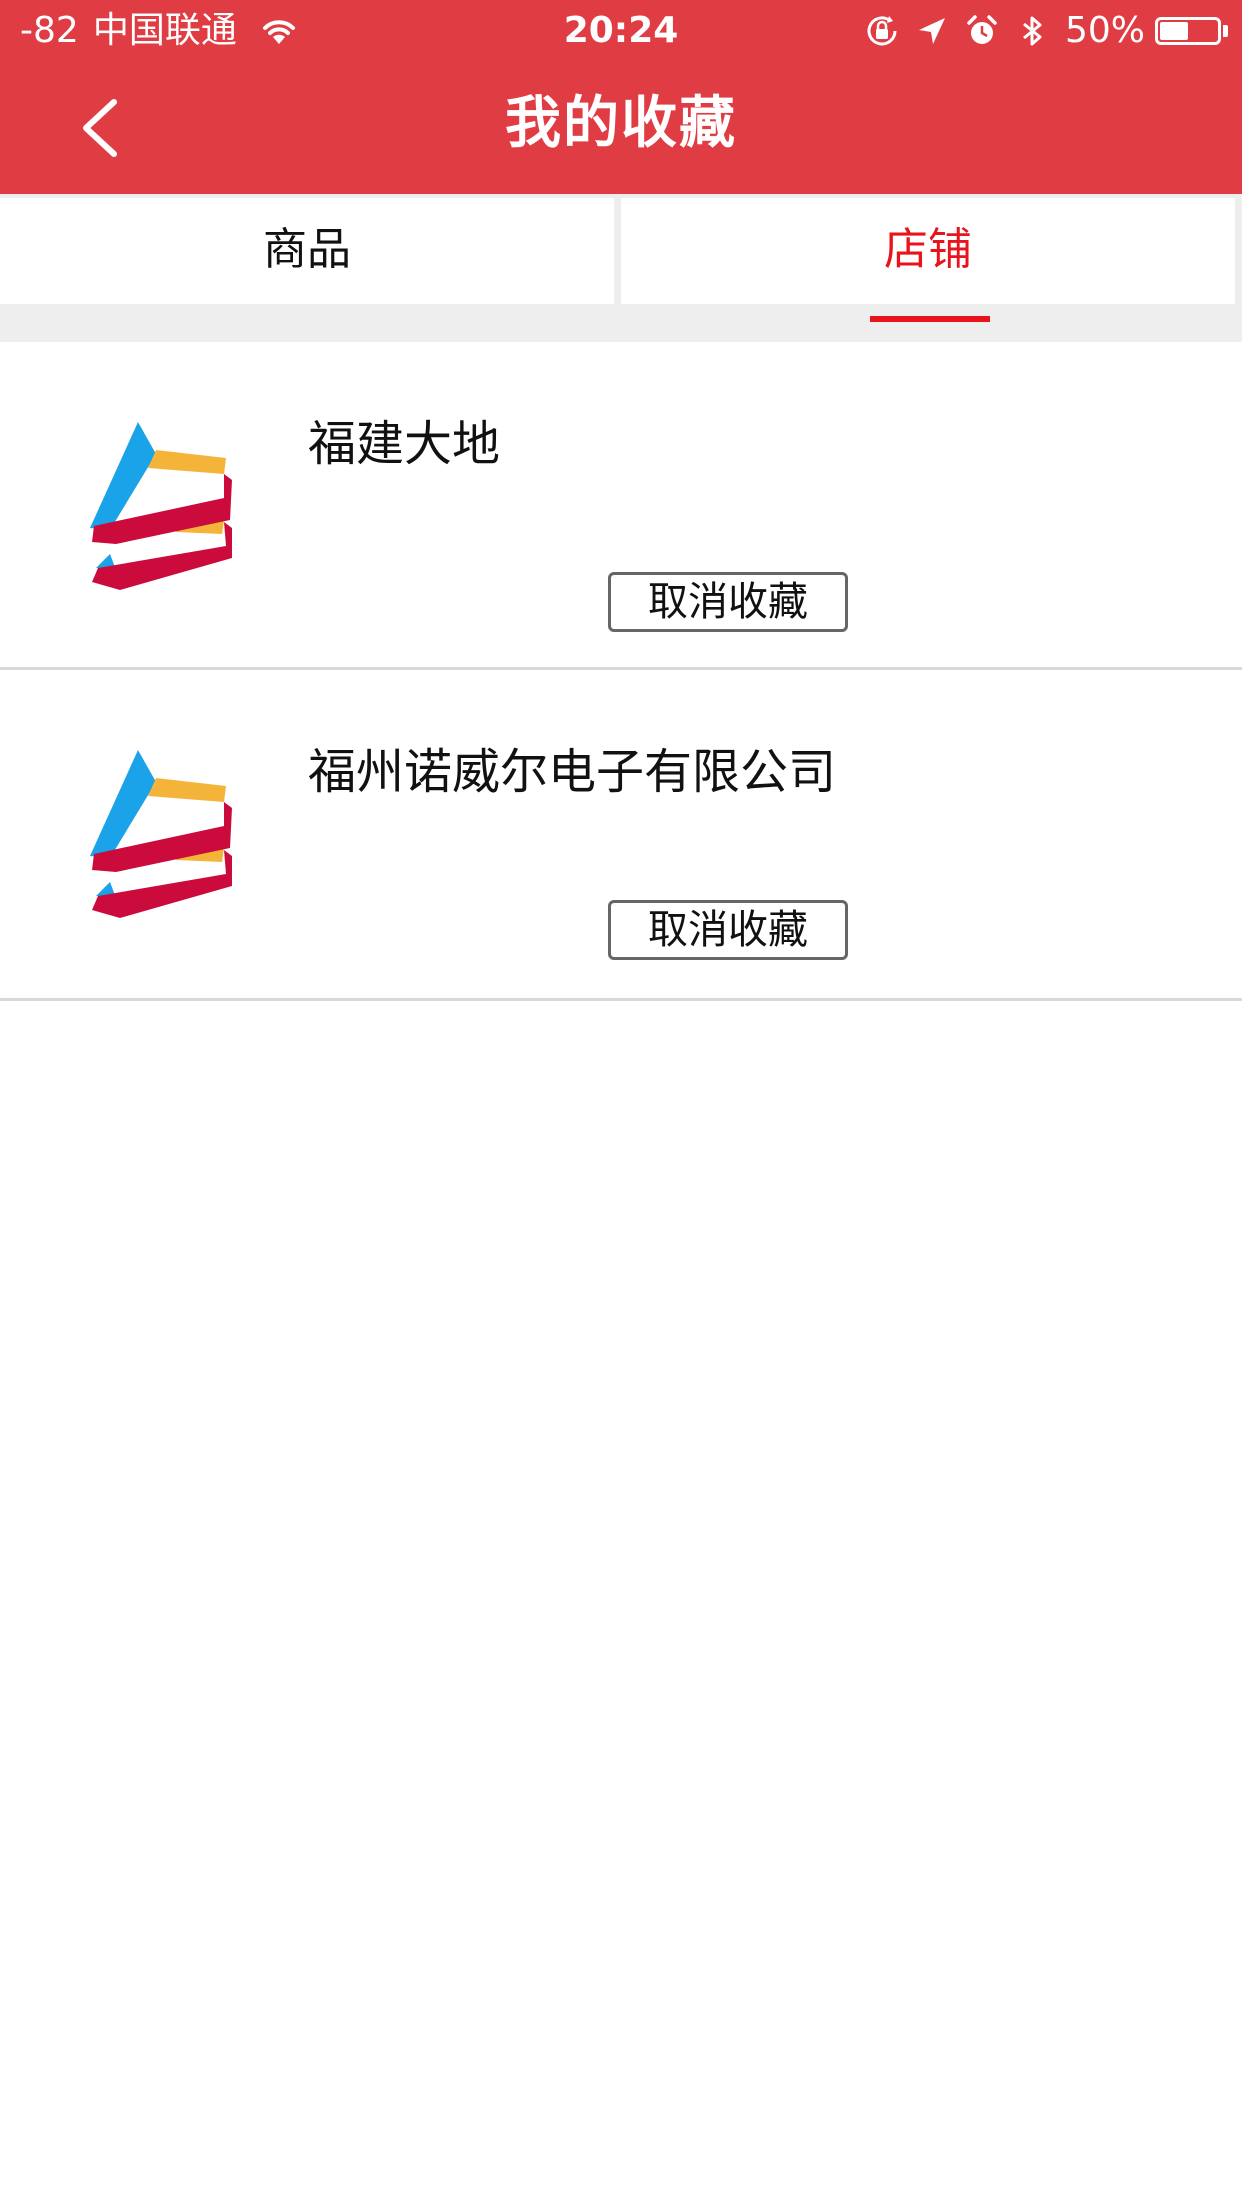 Image resolution: width=1242 pixels, height=2208 pixels. Describe the element at coordinates (621, 835) in the screenshot. I see `list-item: 福州诺威尔电子有限公司 取消收藏` at that location.